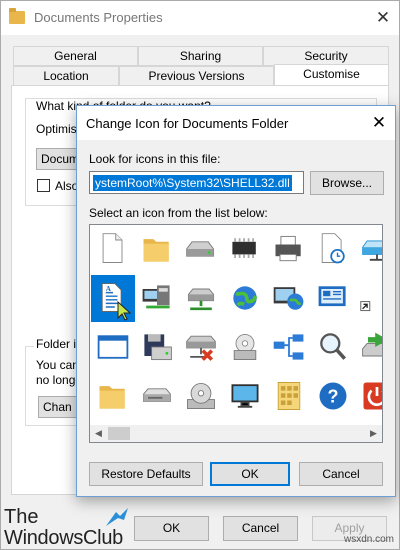  I want to click on look-for-label: Look for icons in this file:, so click(155, 159).